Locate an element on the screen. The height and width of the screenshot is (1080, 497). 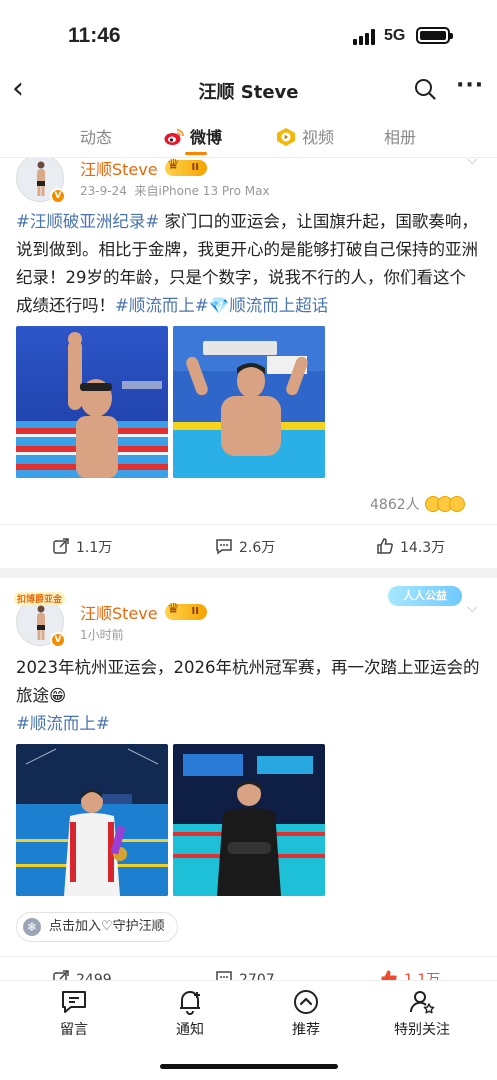
tab-weibo-label: 微博 is located at coordinates (206, 137).